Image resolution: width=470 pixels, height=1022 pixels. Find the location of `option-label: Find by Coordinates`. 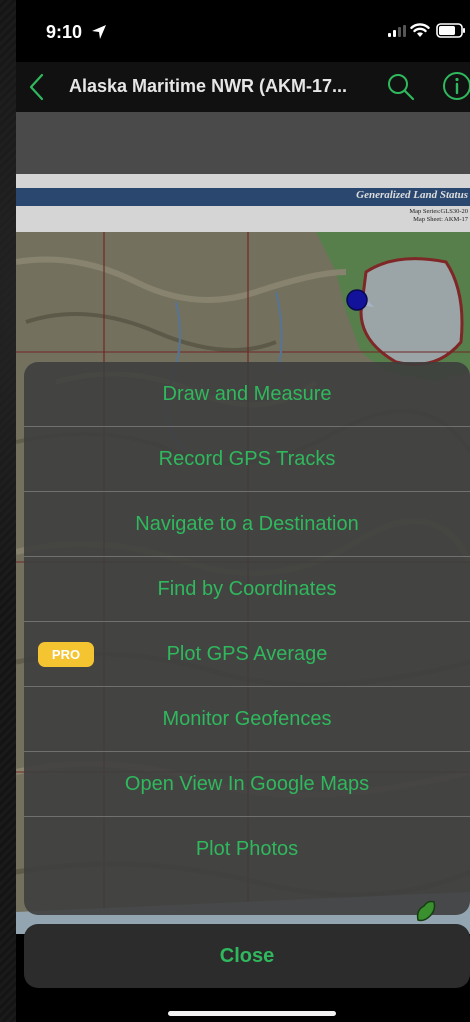

option-label: Find by Coordinates is located at coordinates (247, 588).